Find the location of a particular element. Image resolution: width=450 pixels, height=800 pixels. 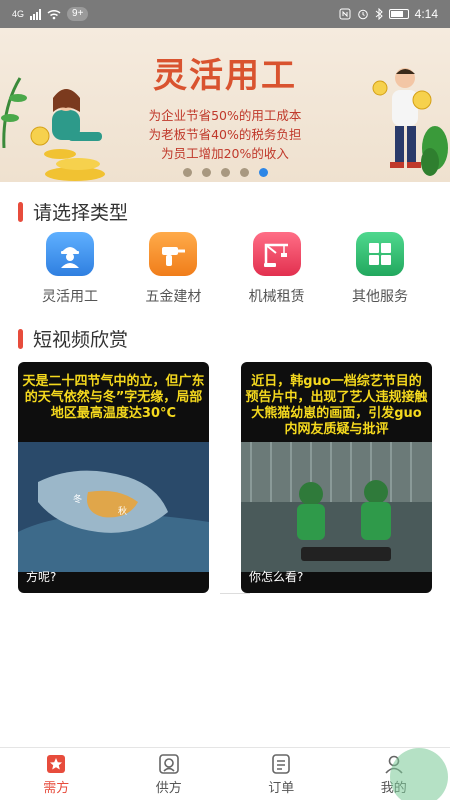

bottom-tab-bar: 需方 供方 订单 我的 is located at coordinates (225, 773).